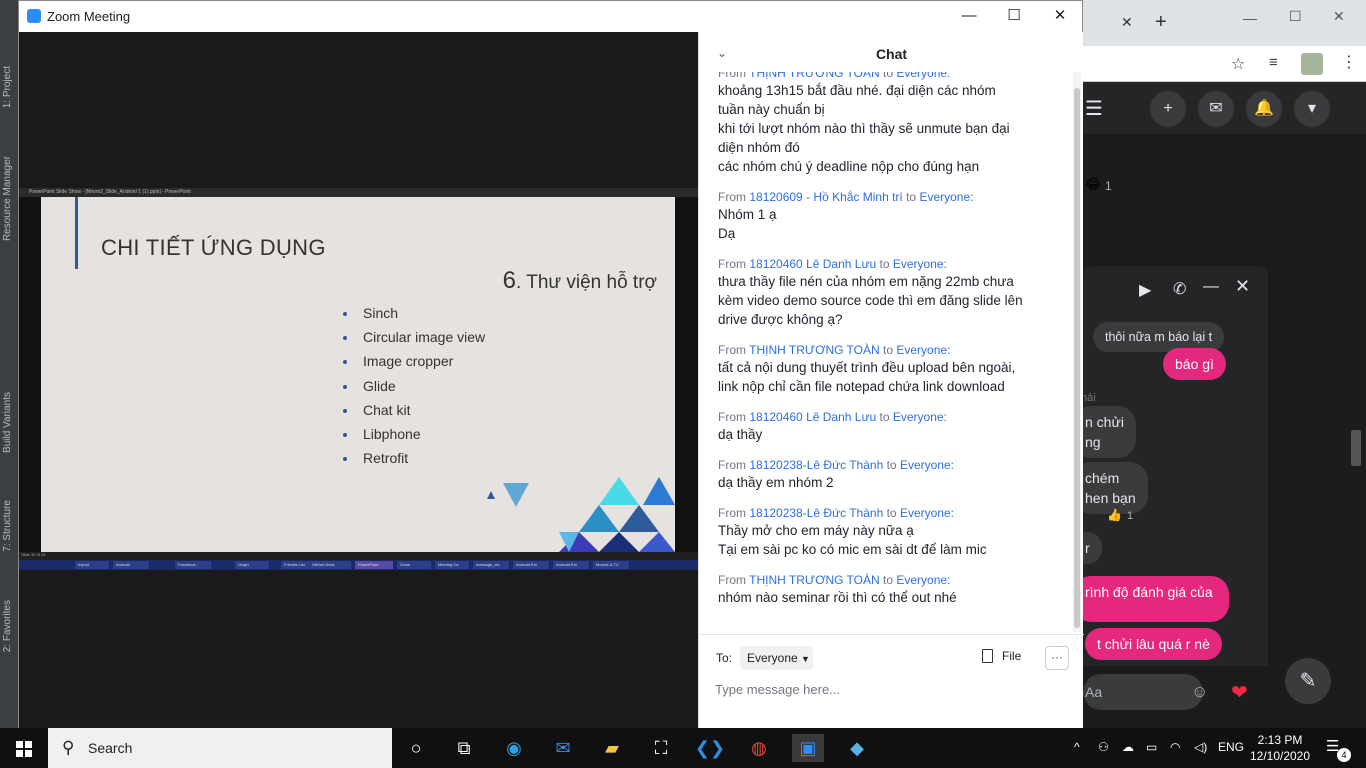 This screenshot has height=768, width=1366. Describe the element at coordinates (1001, 656) in the screenshot. I see `file-button: File` at that location.